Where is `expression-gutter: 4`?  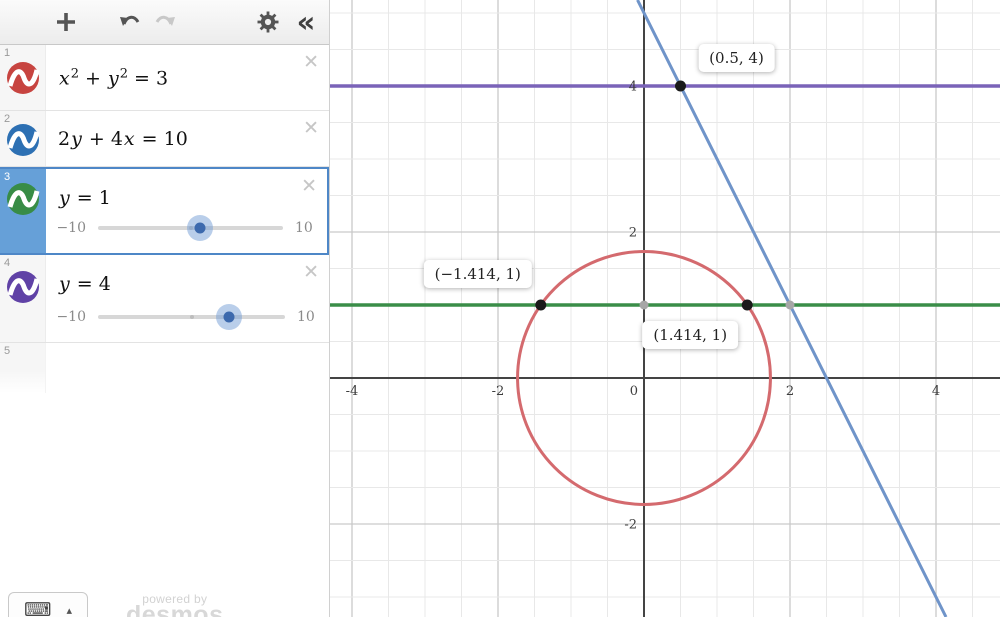
expression-gutter: 4 is located at coordinates (23, 298).